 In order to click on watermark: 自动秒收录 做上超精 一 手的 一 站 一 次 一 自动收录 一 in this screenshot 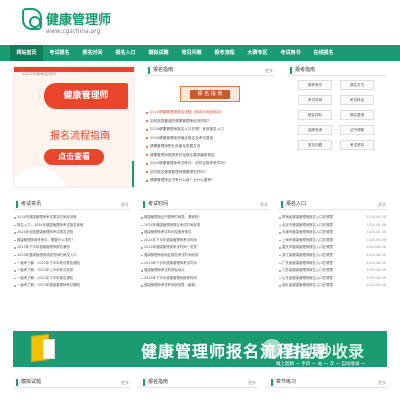, I will do `click(323, 352)`.